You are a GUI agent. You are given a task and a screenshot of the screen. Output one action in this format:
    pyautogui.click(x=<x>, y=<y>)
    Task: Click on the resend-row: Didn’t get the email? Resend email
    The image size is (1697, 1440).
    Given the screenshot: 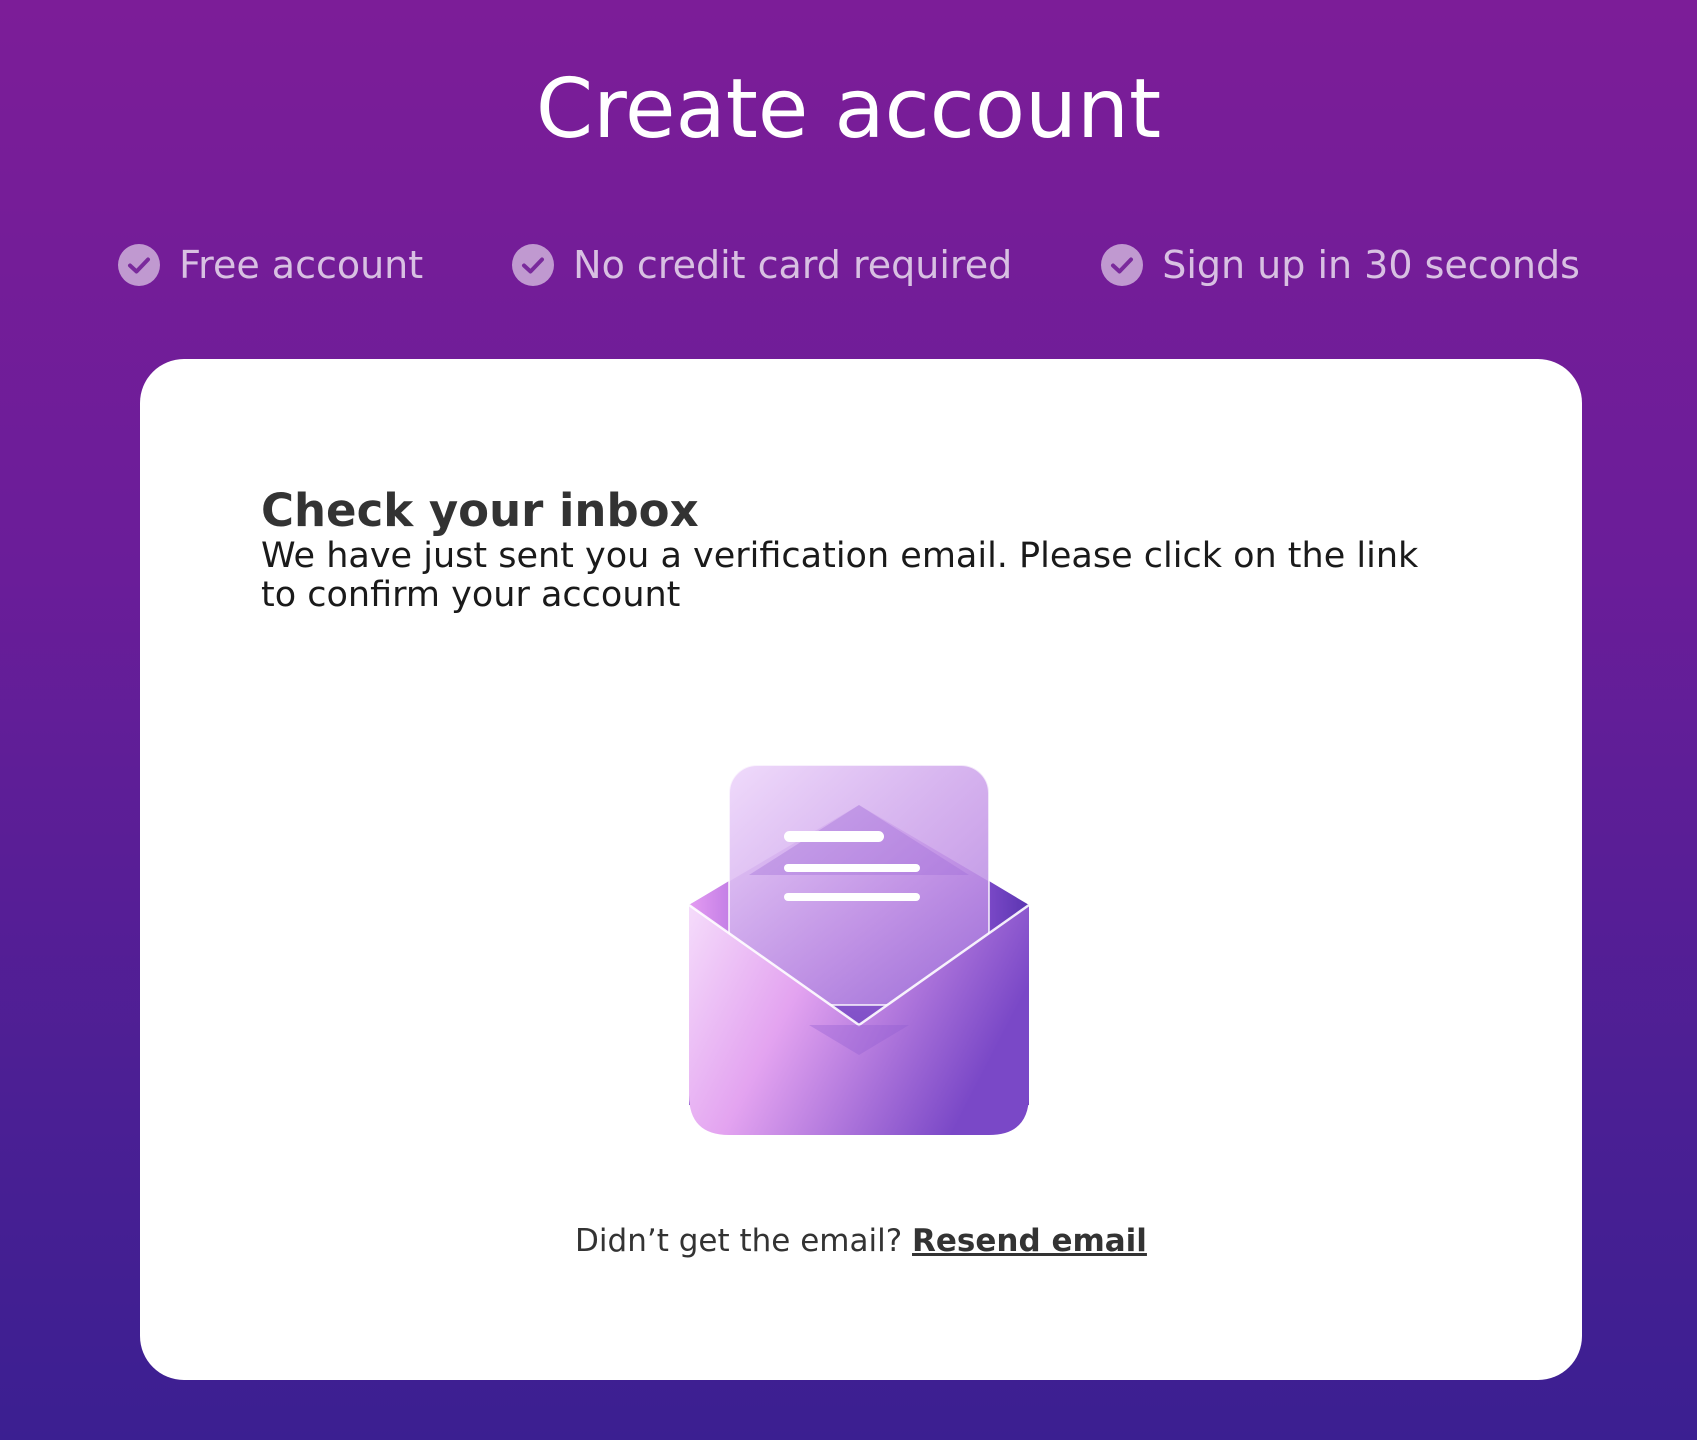 What is the action you would take?
    pyautogui.click(x=861, y=1241)
    